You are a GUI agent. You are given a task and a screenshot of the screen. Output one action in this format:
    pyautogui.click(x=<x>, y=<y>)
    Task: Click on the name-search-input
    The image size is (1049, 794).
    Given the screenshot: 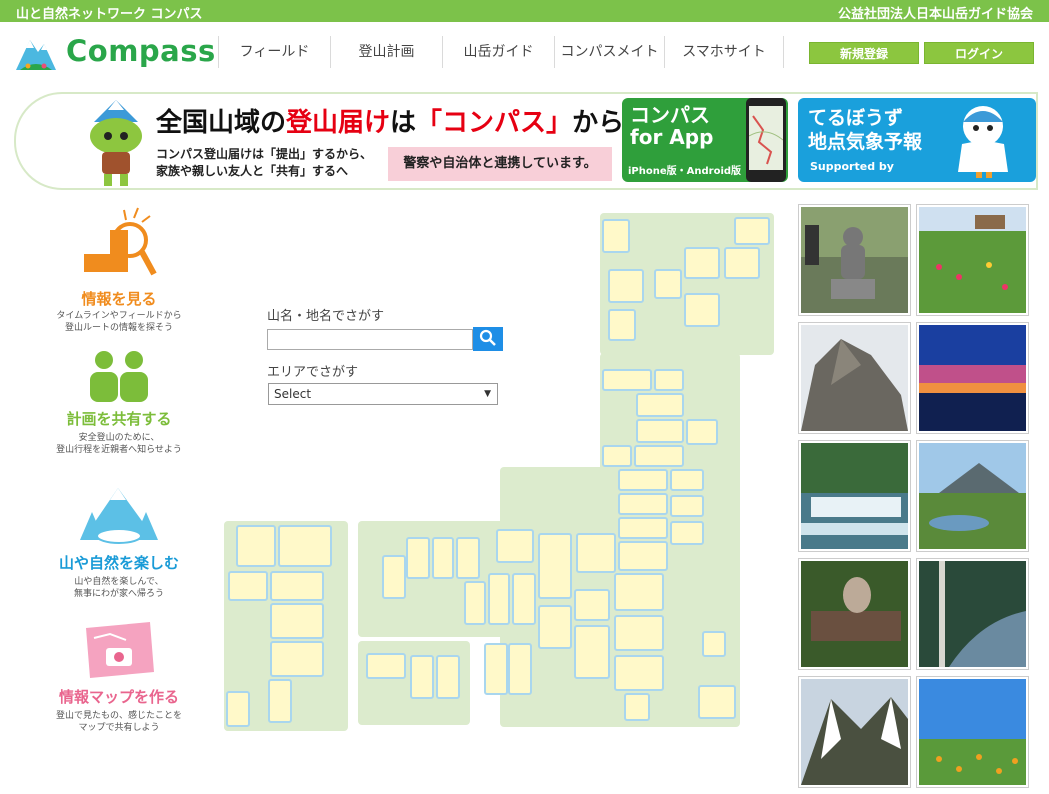 What is the action you would take?
    pyautogui.click(x=370, y=339)
    